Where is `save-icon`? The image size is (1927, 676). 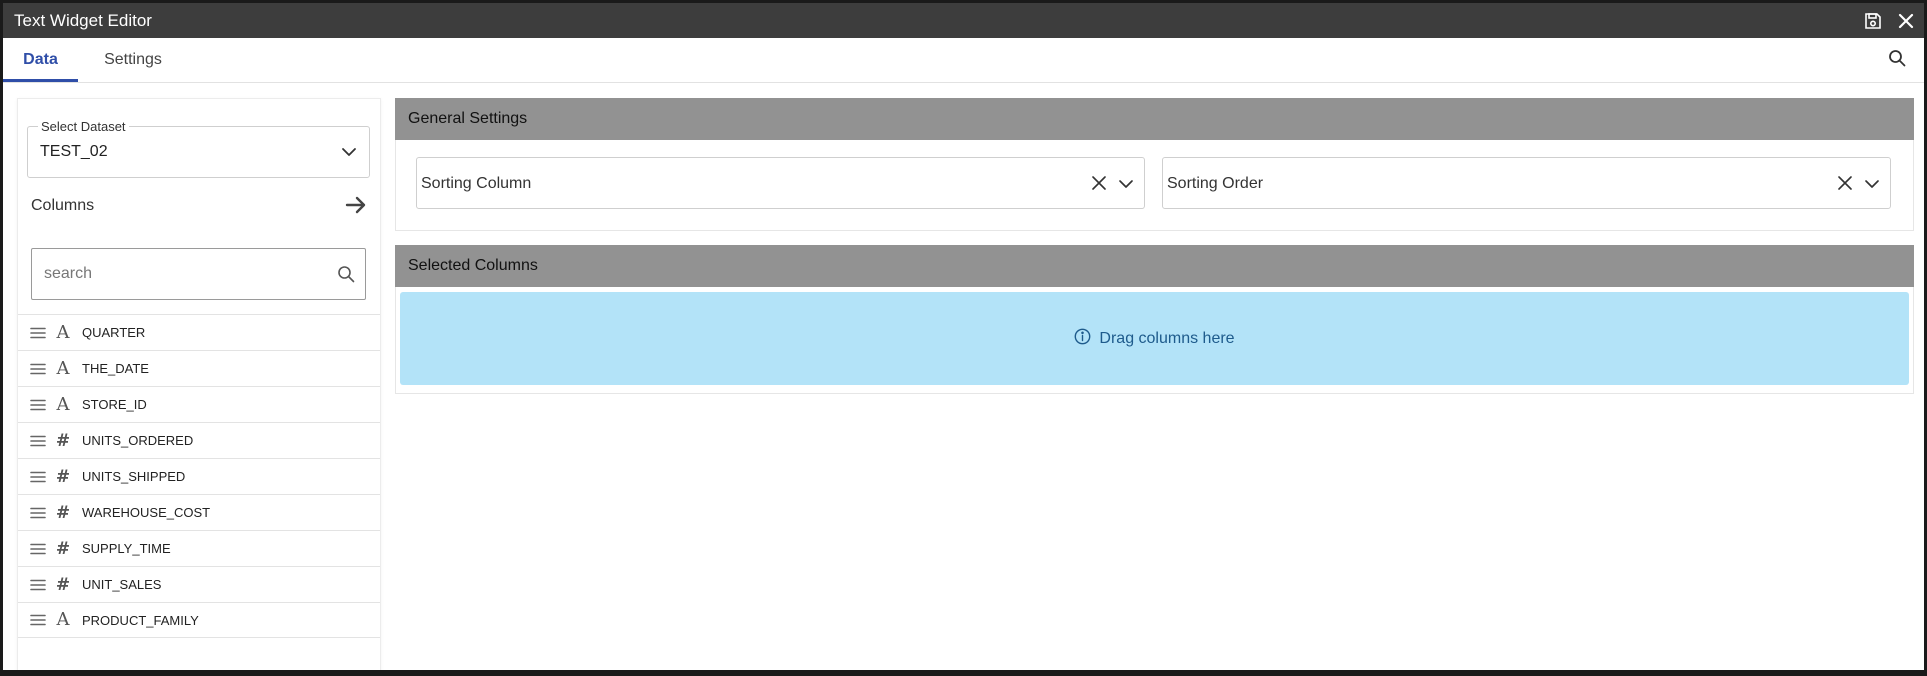 save-icon is located at coordinates (1873, 21).